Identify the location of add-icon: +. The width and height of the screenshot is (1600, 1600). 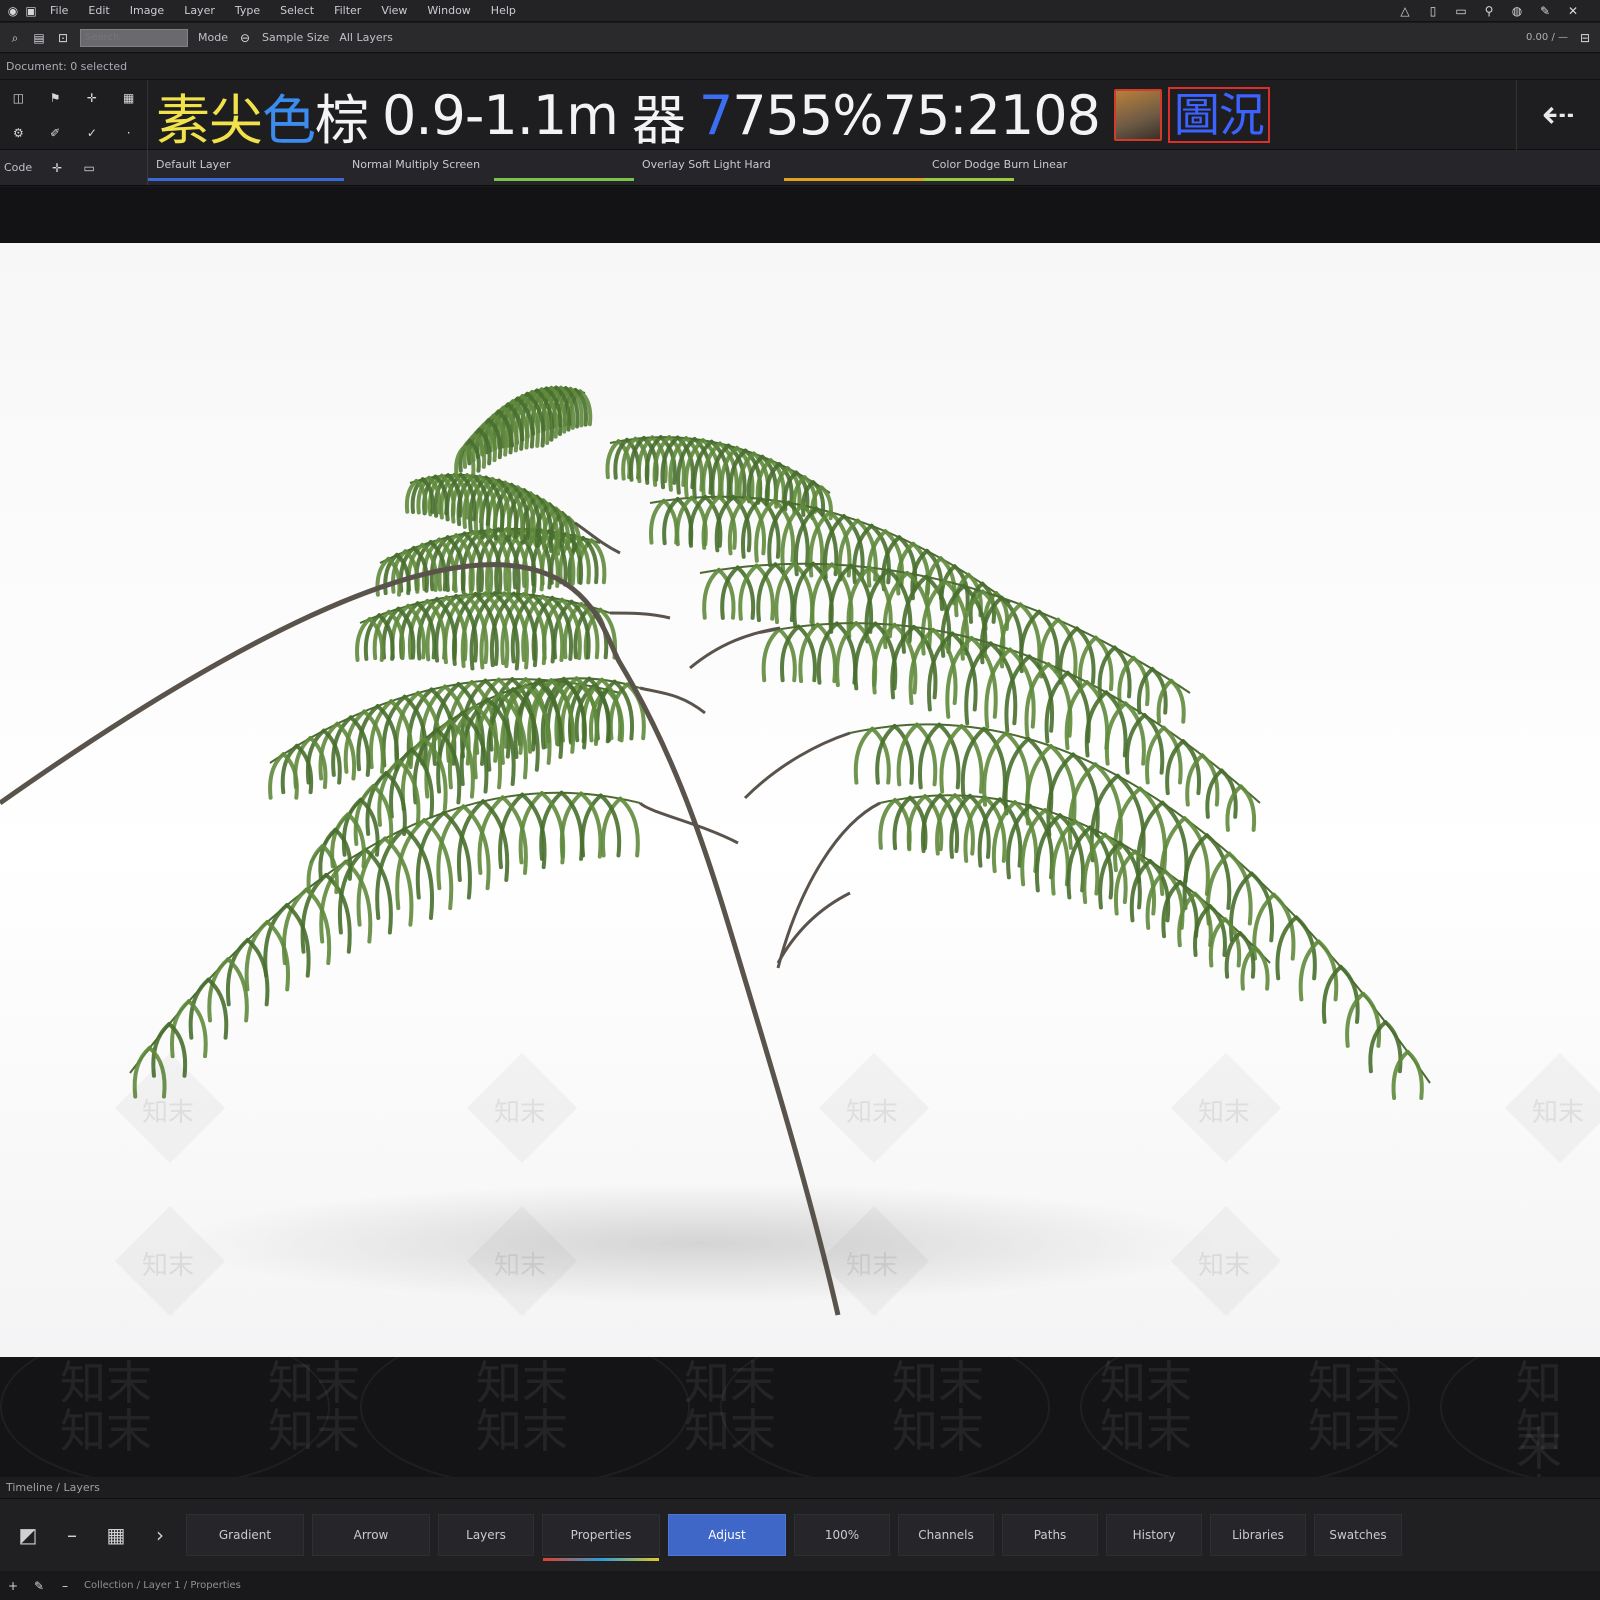
(13, 1586).